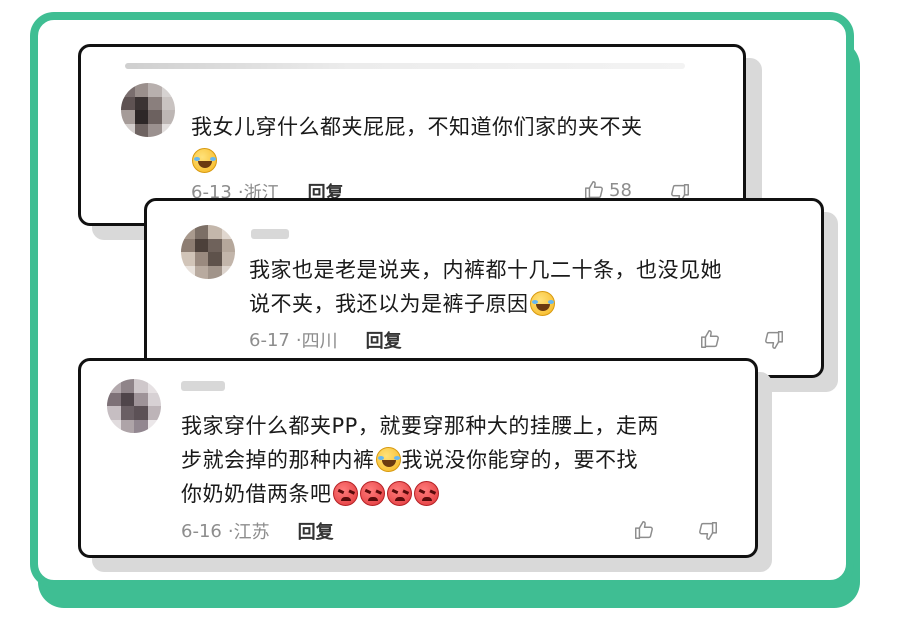 This screenshot has height=618, width=900. Describe the element at coordinates (319, 341) in the screenshot. I see `comment-location: 四川` at that location.